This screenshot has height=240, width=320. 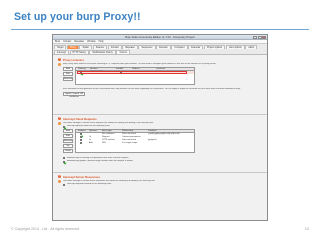 I want to click on tab-project-options: Project options, so click(x=215, y=47).